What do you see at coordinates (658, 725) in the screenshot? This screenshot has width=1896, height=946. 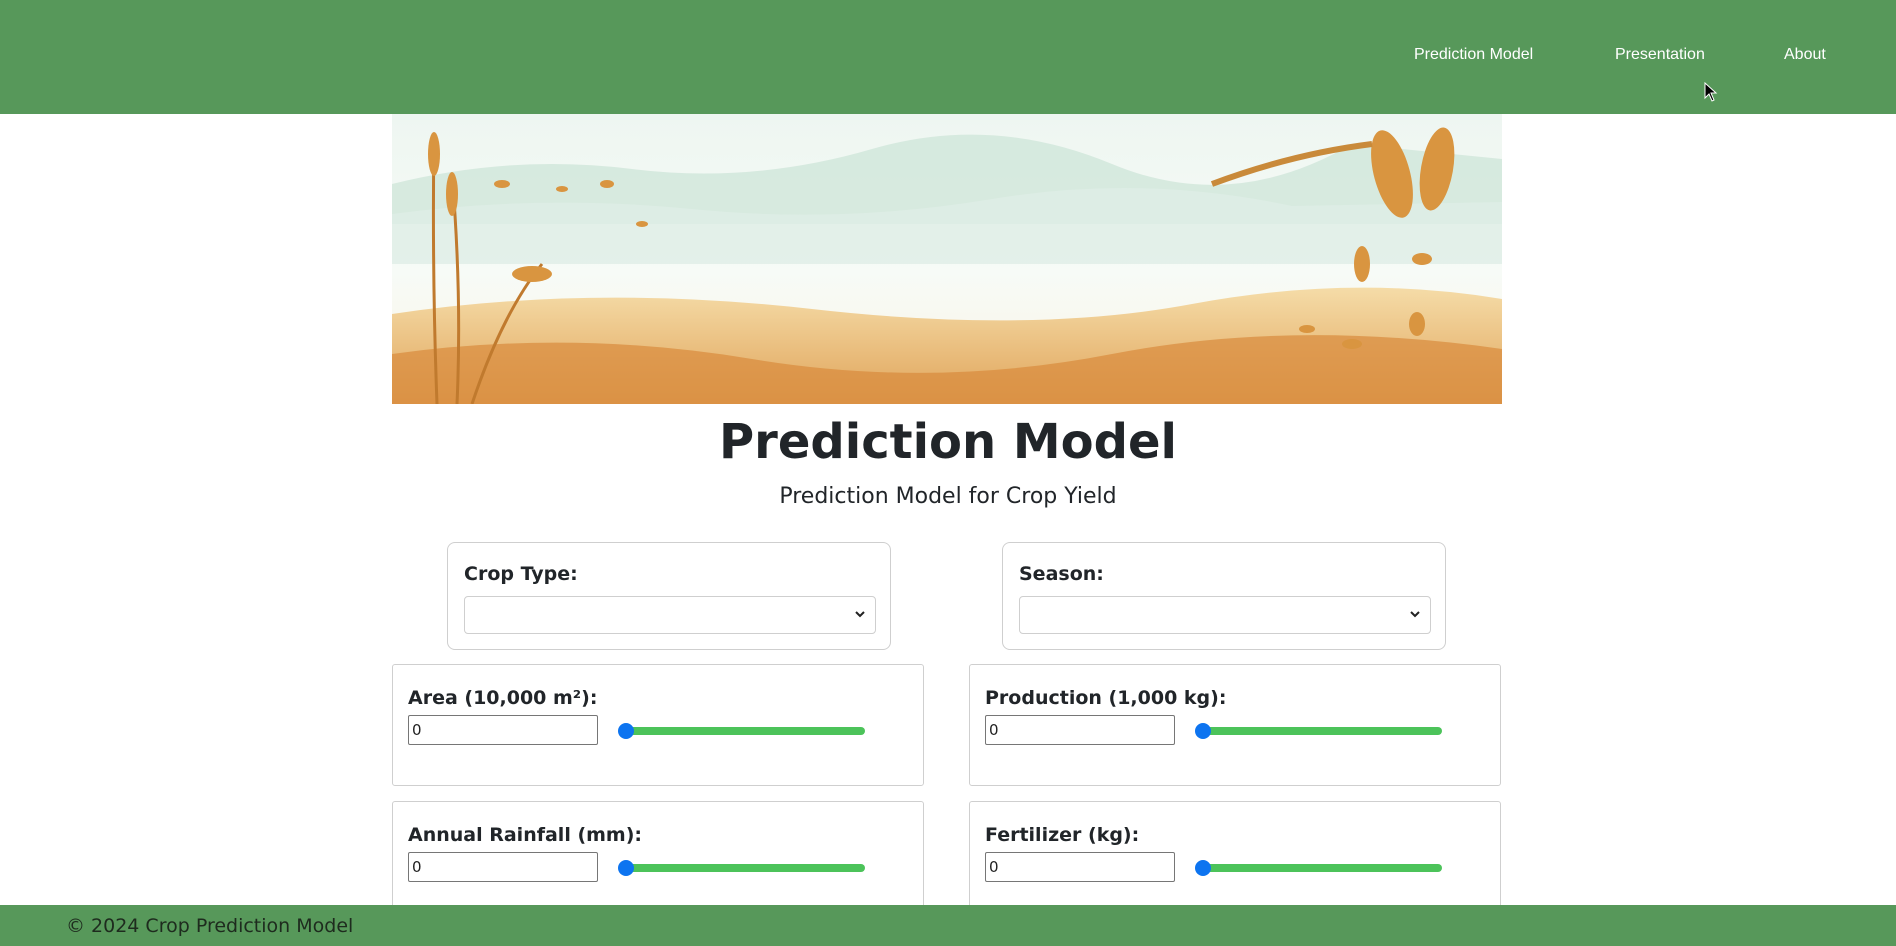 I see `area-card: Area (10,000 m²):` at bounding box center [658, 725].